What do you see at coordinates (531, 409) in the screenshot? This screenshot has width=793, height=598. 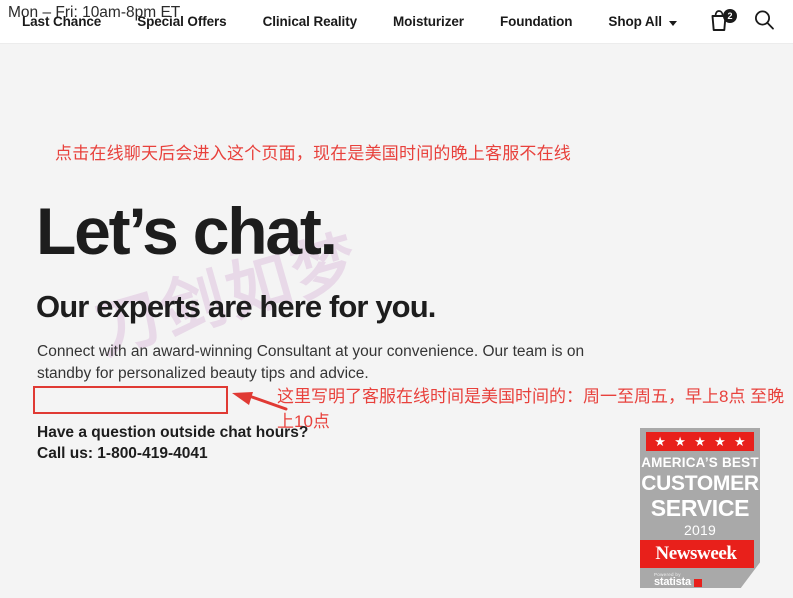 I see `annotation-hours-note: 这里写明了客服在线时间是美国时间的：周一至周五，早上8点 至晚上10点` at bounding box center [531, 409].